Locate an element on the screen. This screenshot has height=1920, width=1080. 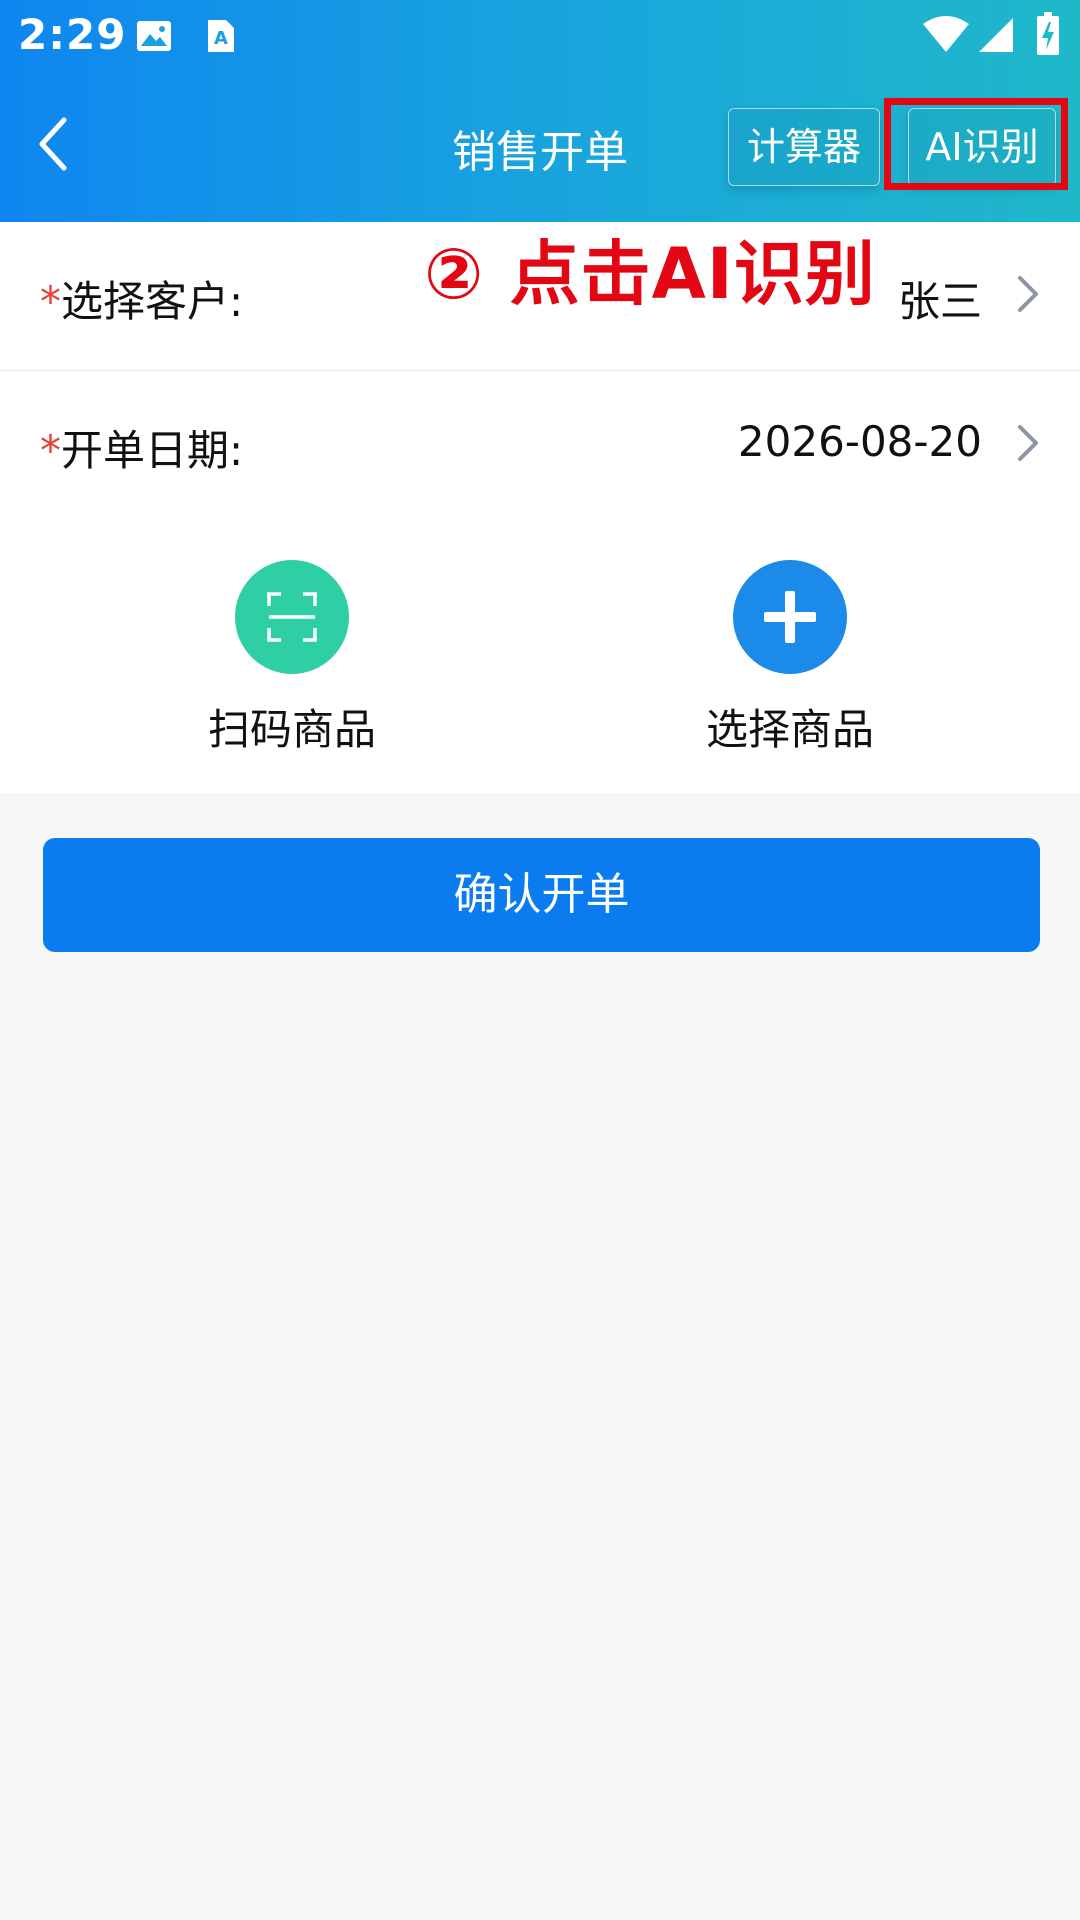
scan-icon-circle is located at coordinates (292, 617).